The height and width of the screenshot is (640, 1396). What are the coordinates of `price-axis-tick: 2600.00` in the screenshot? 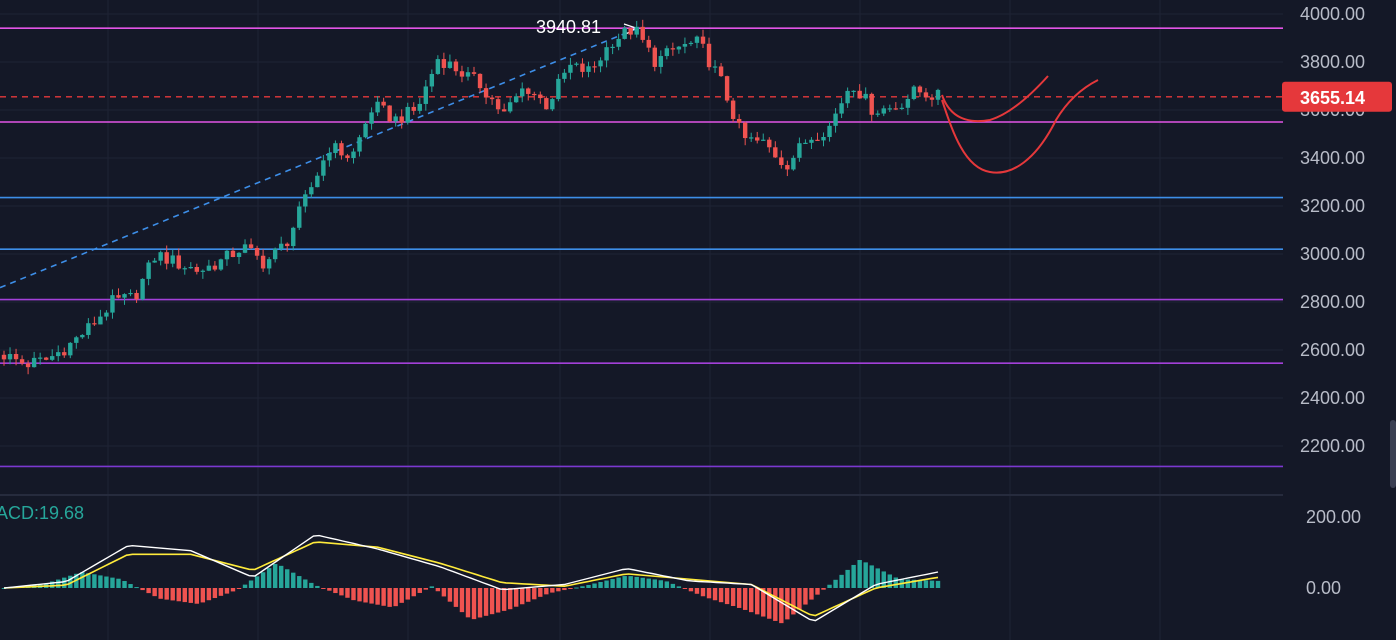 It's located at (1332, 350).